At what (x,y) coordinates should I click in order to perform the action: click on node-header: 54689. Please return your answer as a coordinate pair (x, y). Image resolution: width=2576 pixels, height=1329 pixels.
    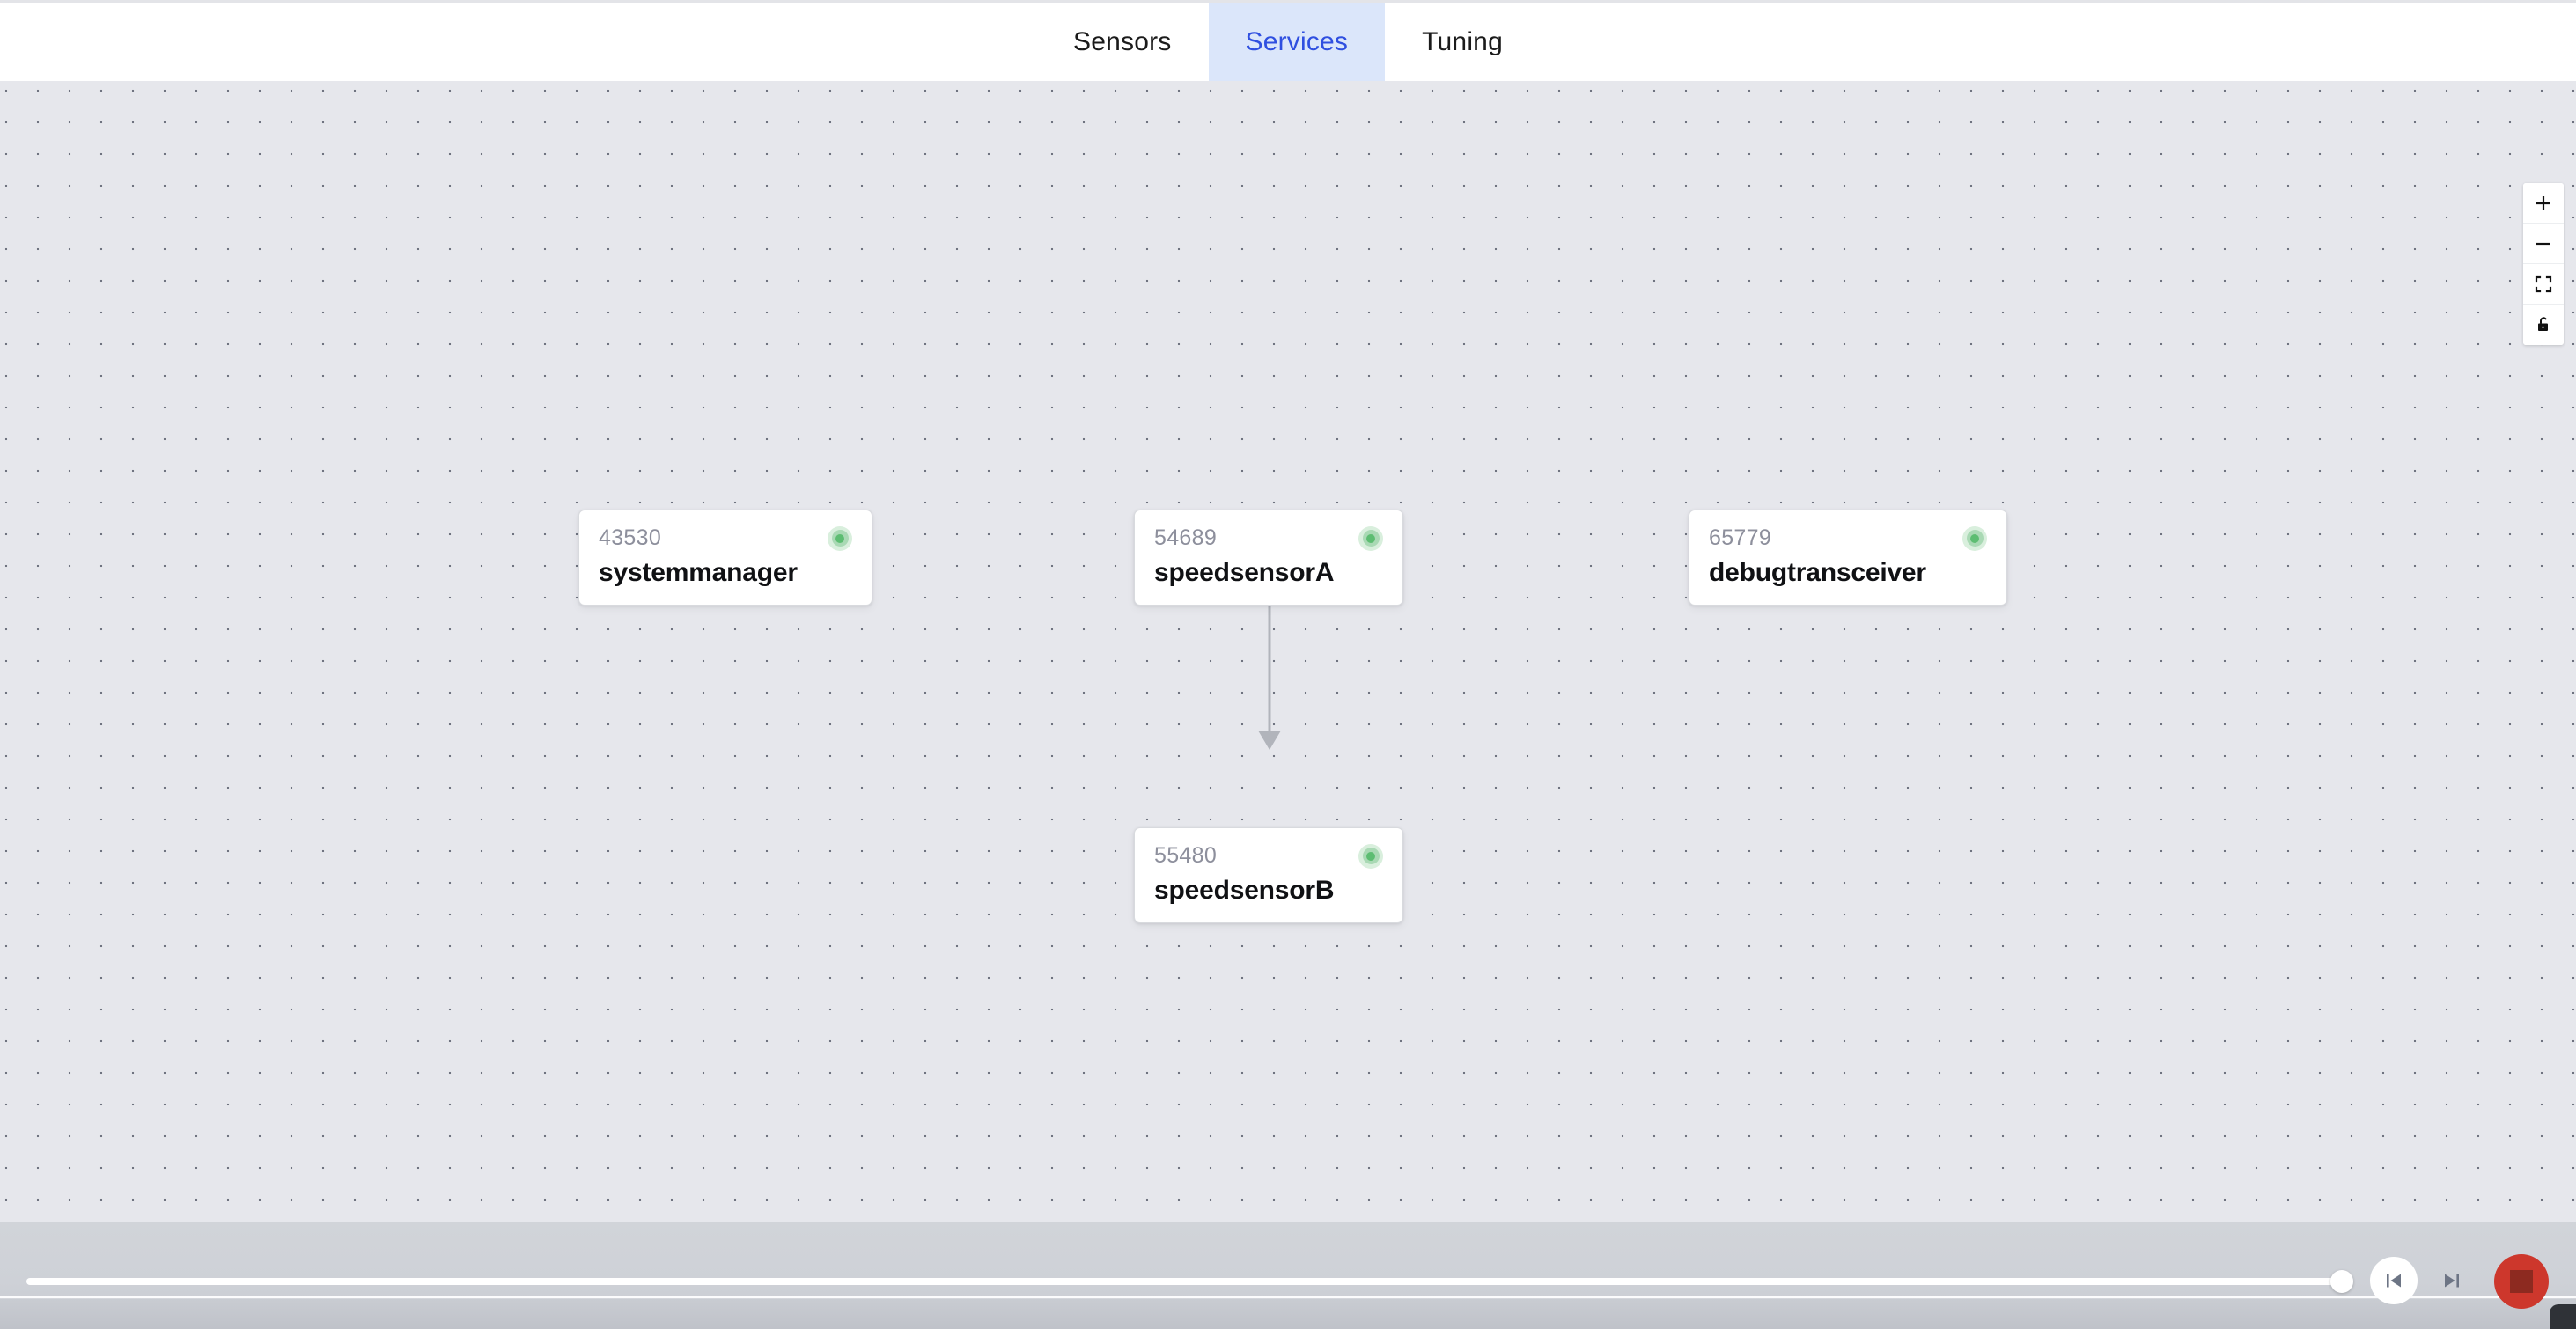
    Looking at the image, I should click on (1269, 538).